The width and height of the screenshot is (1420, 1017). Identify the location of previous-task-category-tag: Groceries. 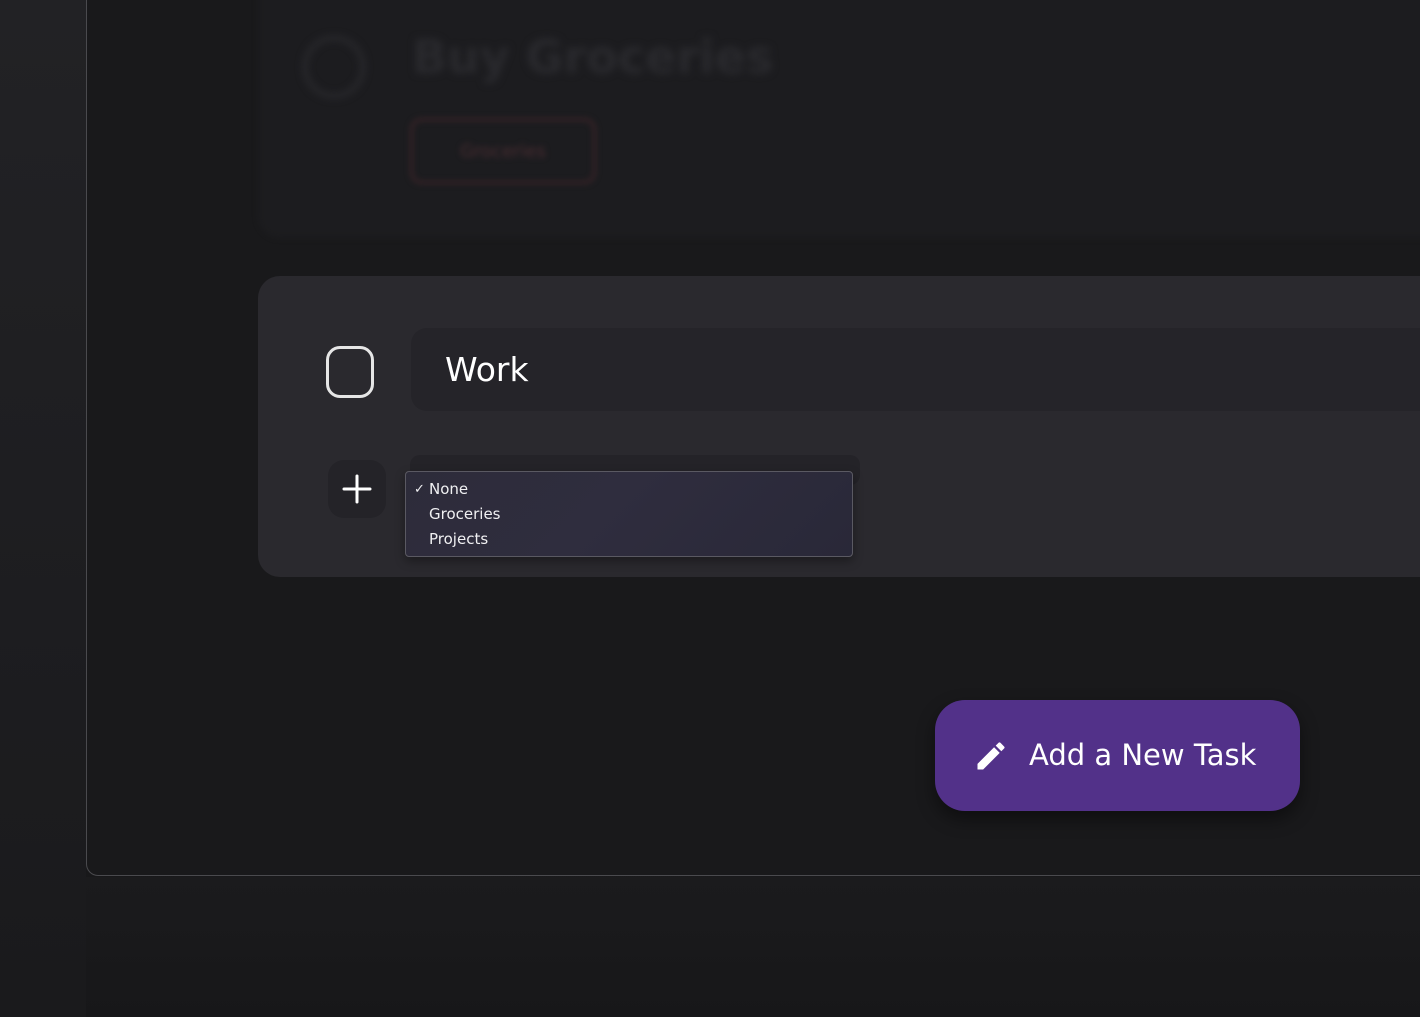
(503, 151).